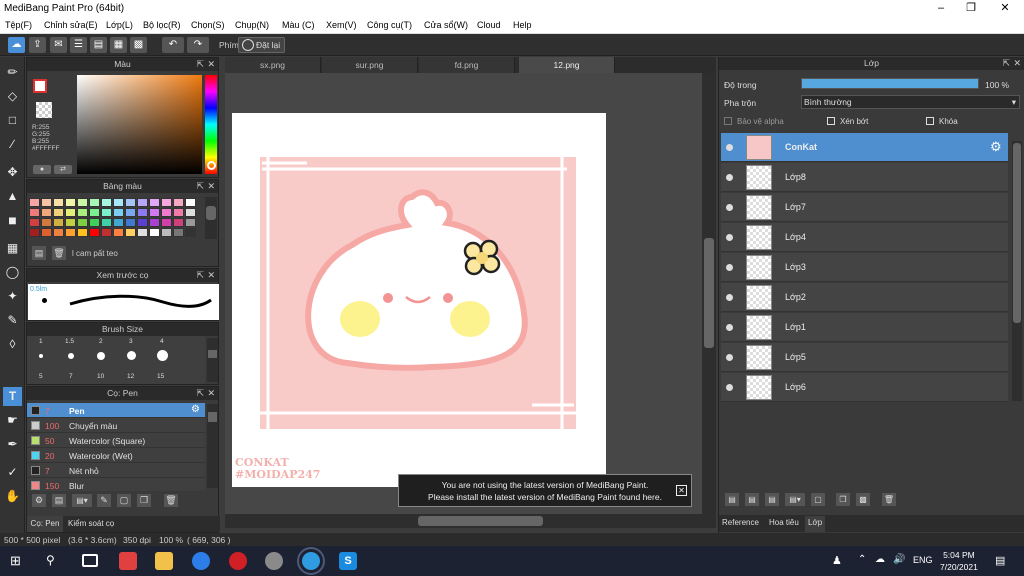 The width and height of the screenshot is (1024, 576). What do you see at coordinates (12, 248) in the screenshot?
I see `select-tool-icon: ▦` at bounding box center [12, 248].